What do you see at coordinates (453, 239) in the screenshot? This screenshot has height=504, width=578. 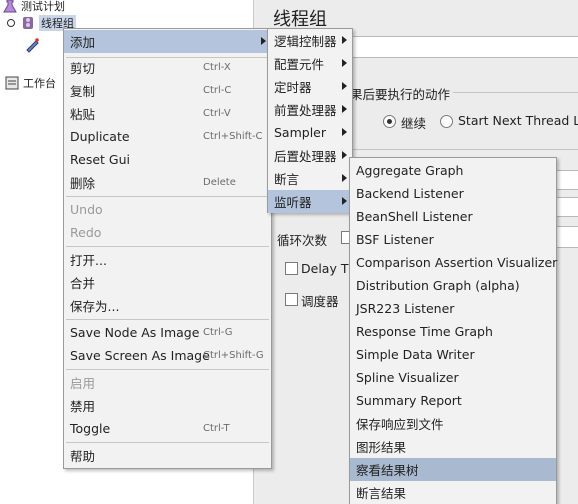 I see `menu-item-bsf-listener: BSF Listener` at bounding box center [453, 239].